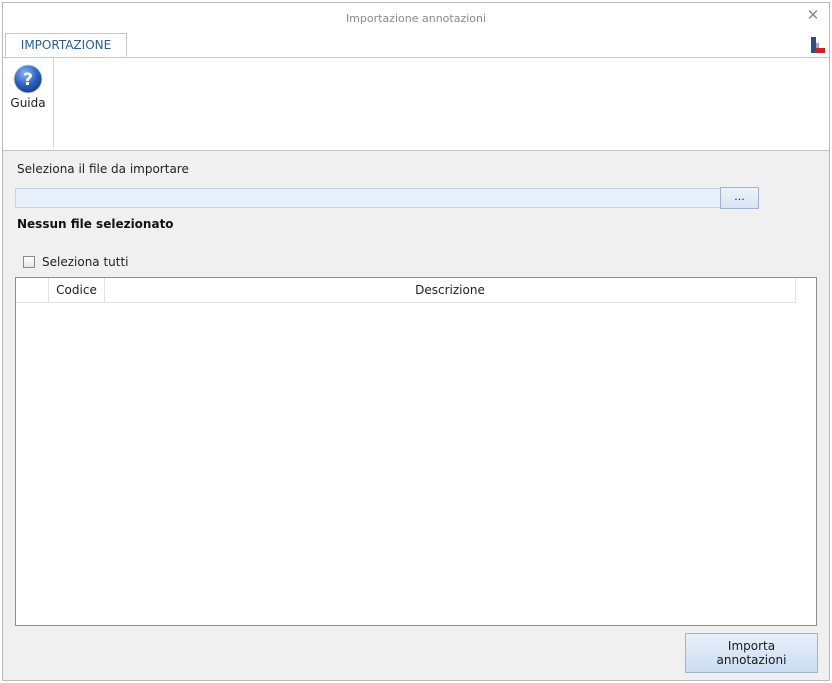 The height and width of the screenshot is (683, 832). Describe the element at coordinates (751, 646) in the screenshot. I see `import-button-label-line1: Importa` at that location.